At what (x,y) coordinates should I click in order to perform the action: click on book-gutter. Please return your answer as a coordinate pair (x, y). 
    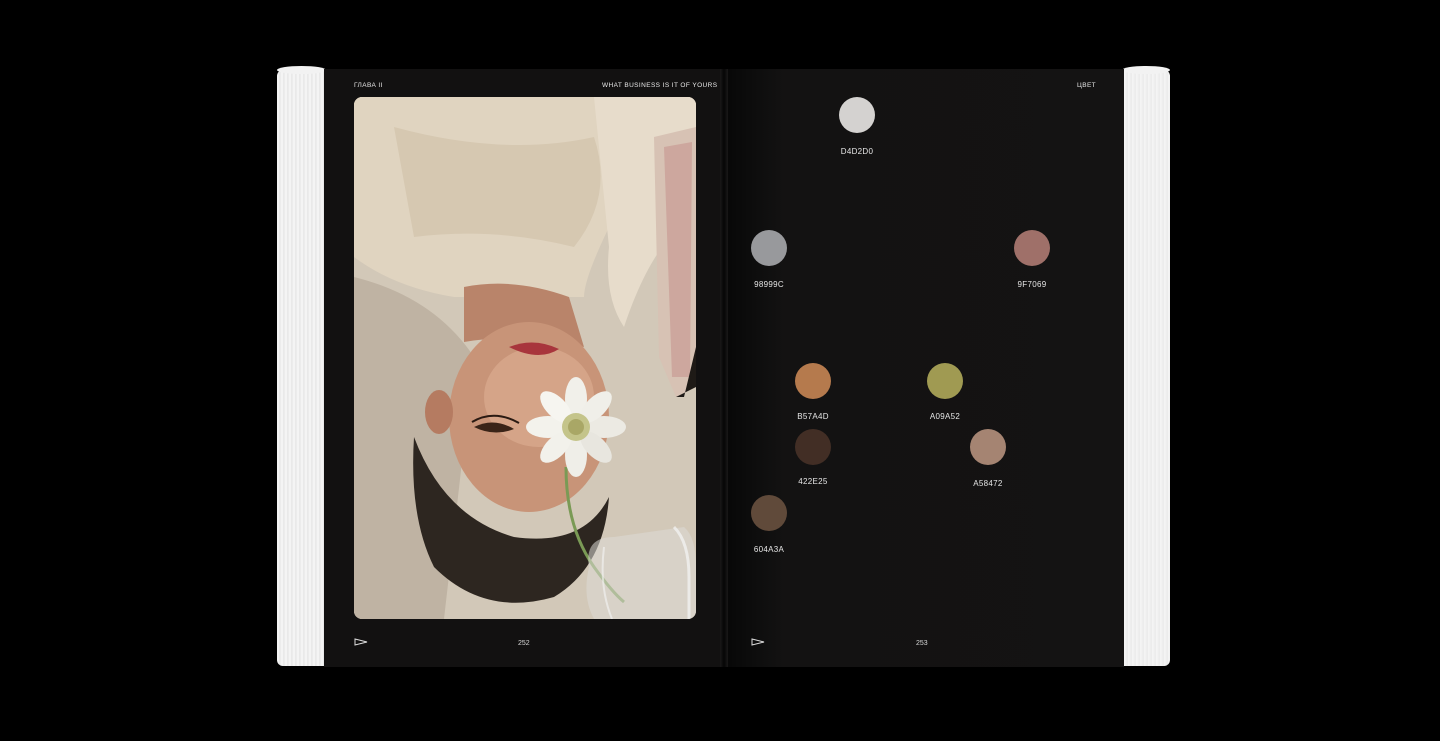
    Looking at the image, I should click on (724, 368).